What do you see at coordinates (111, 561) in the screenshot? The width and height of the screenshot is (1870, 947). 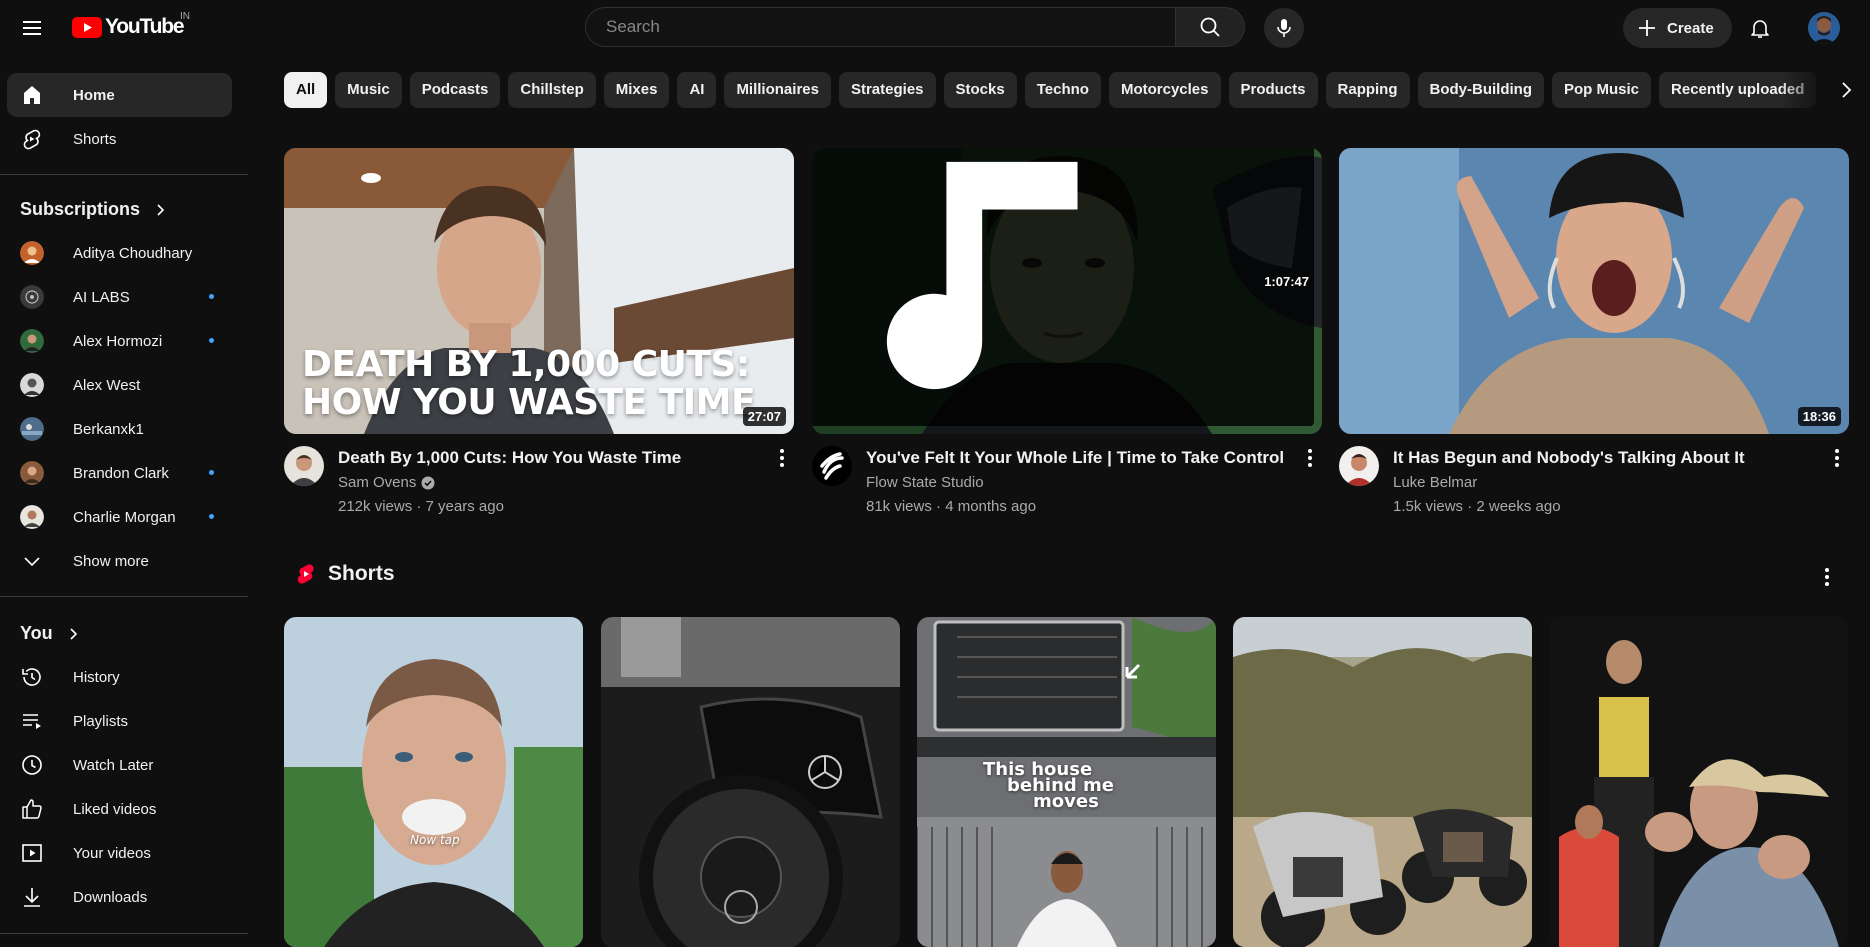 I see `show-more-label: Show more` at bounding box center [111, 561].